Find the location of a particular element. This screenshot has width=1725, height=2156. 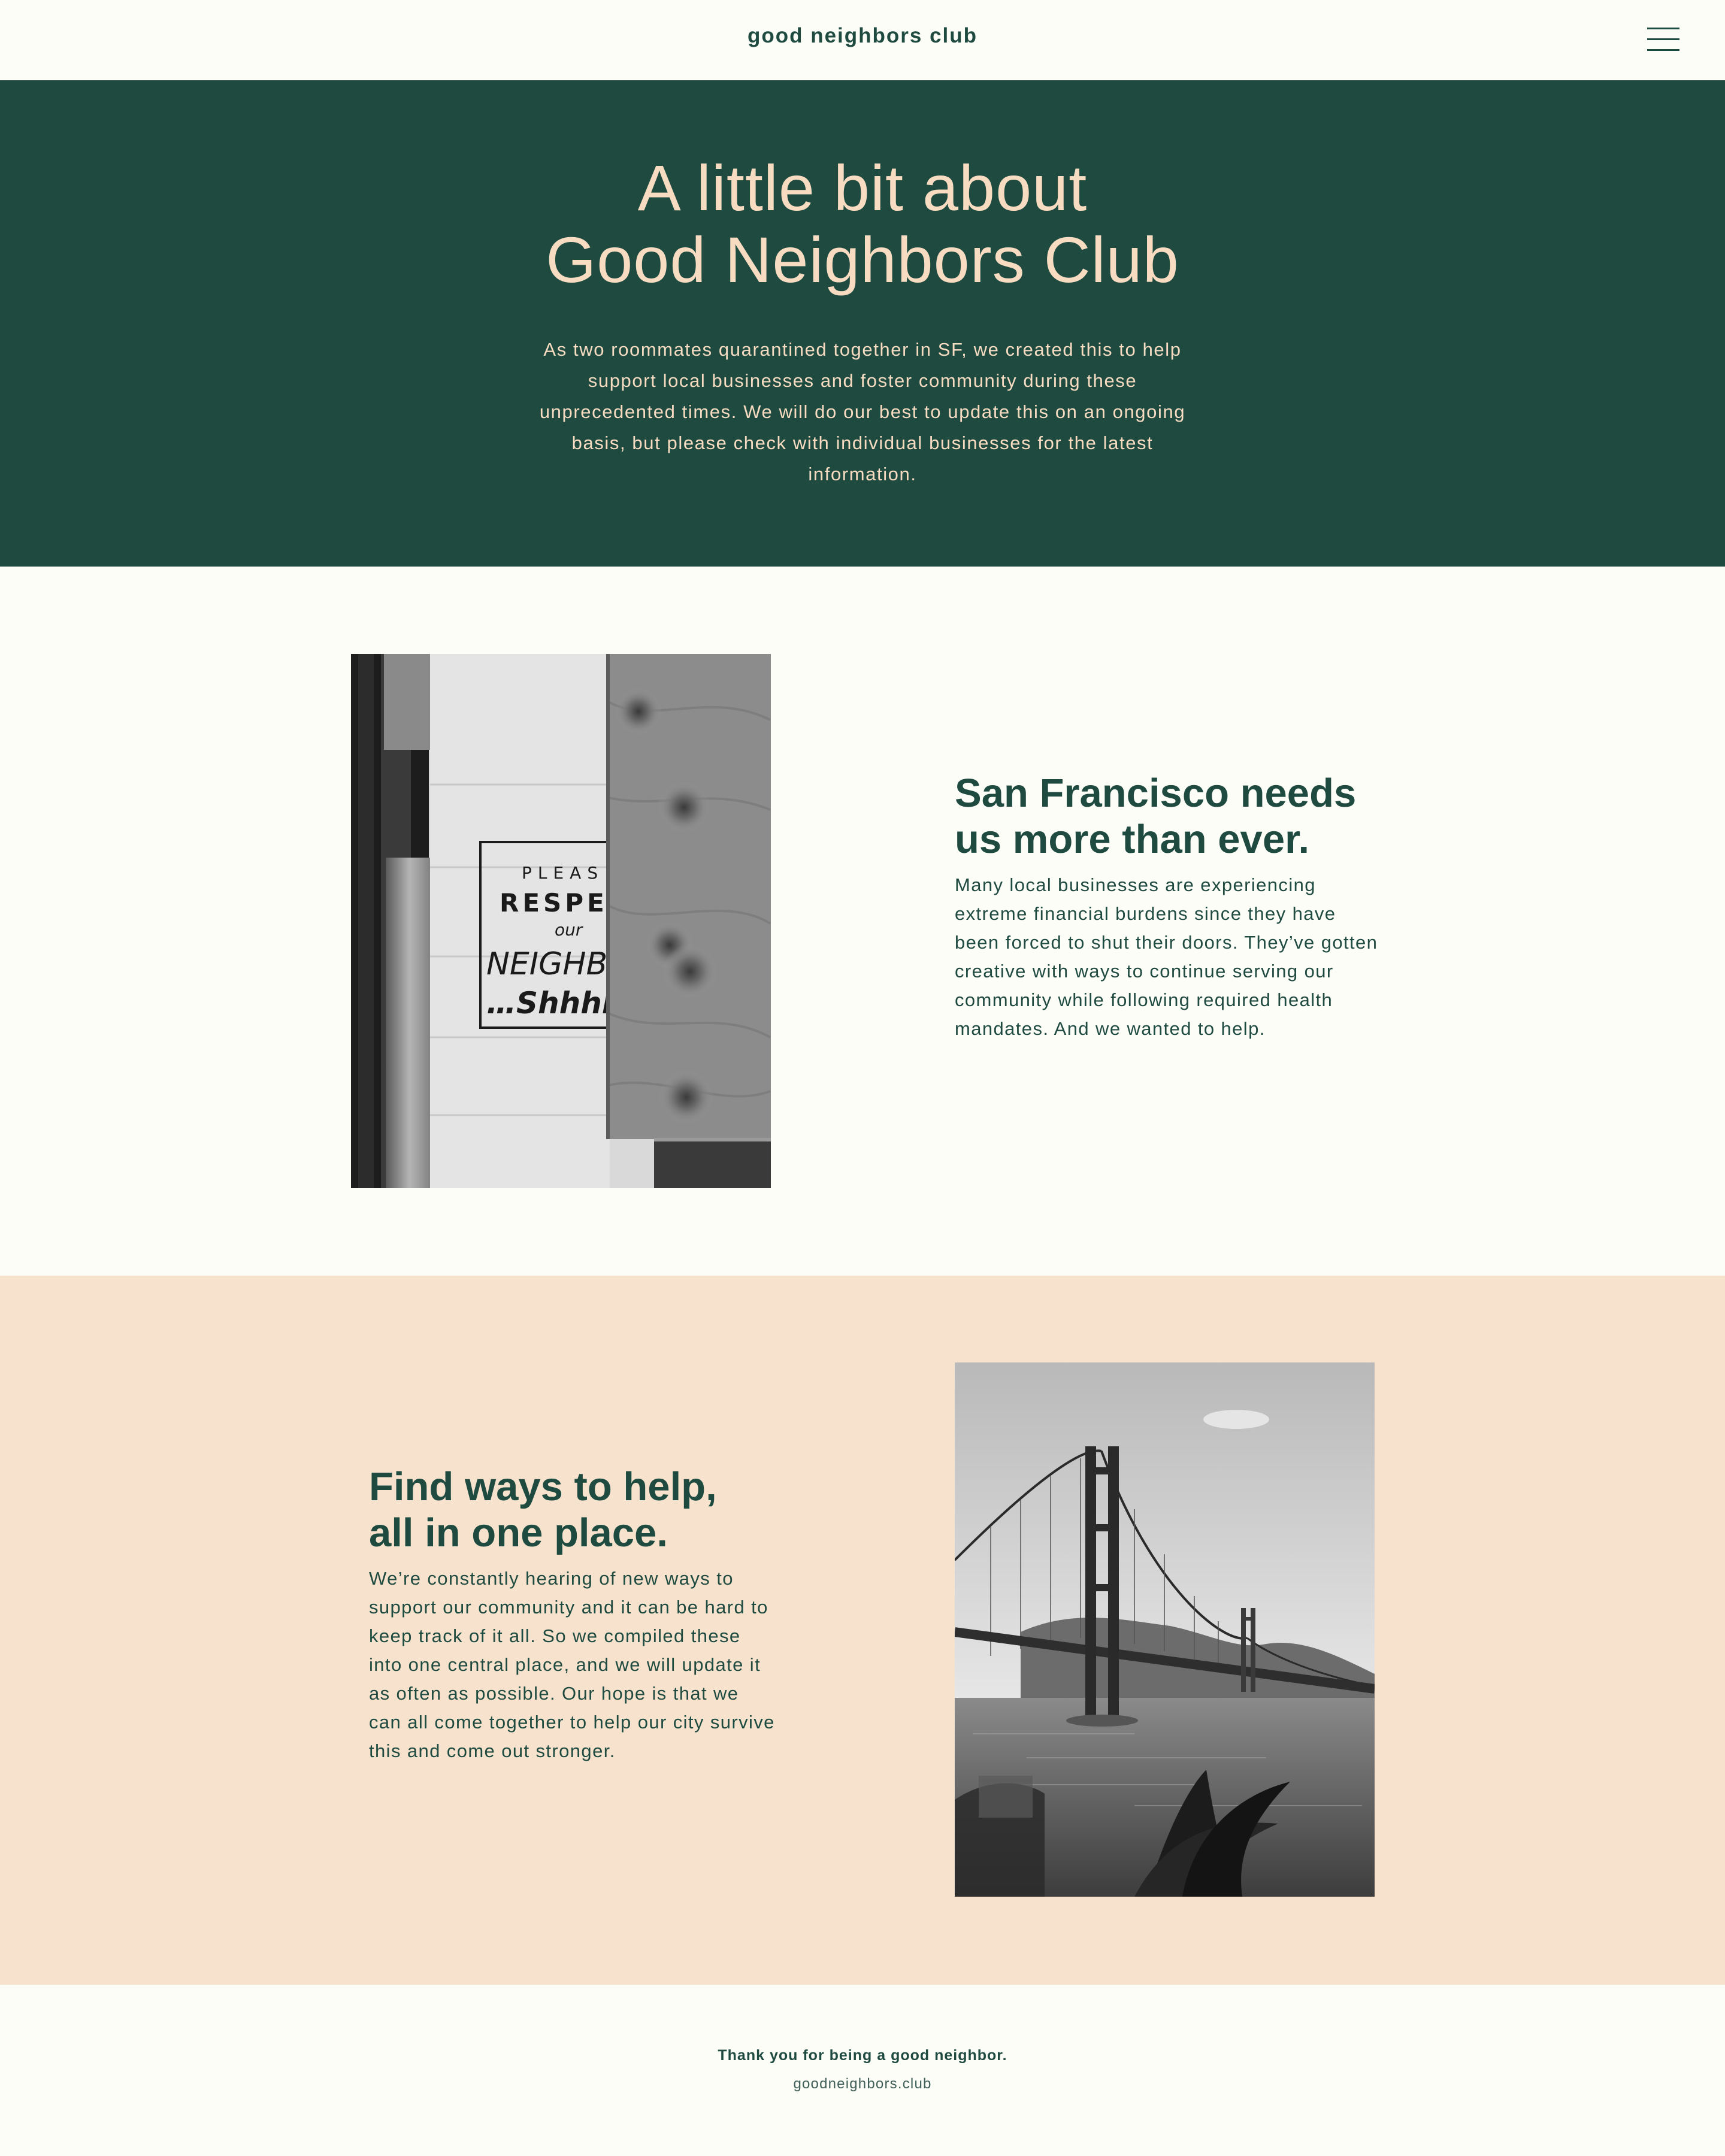

neighbors-sign-photo: PLEAS RESPE our NEIGHBO …Shhhh is located at coordinates (561, 921).